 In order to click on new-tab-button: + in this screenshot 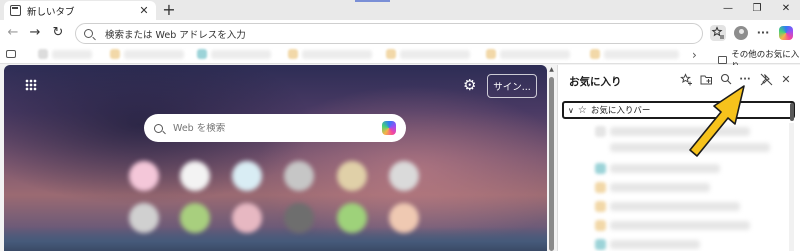, I will do `click(169, 10)`.